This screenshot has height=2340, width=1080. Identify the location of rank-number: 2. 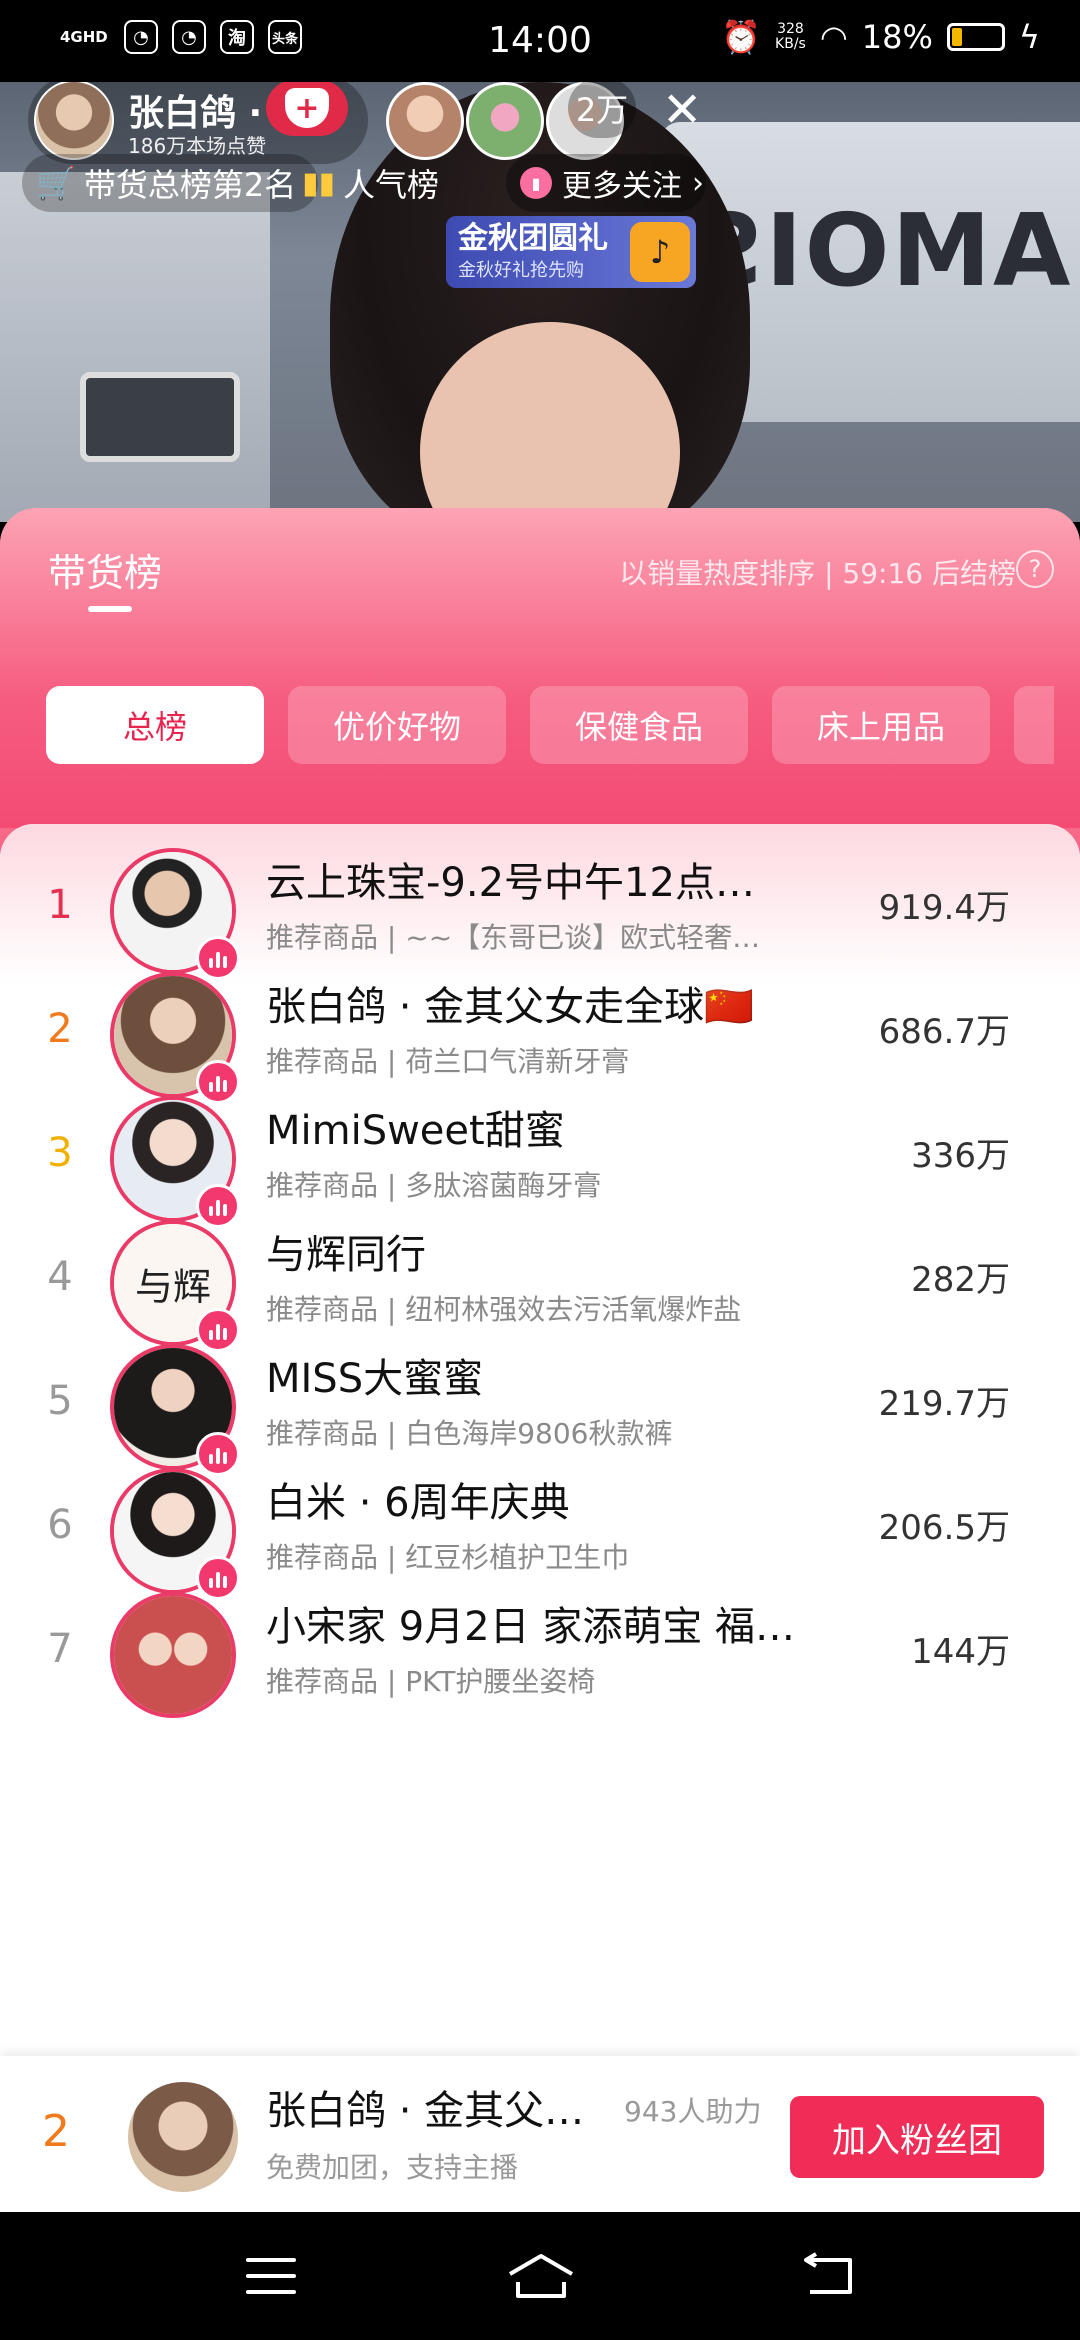
(60, 1029).